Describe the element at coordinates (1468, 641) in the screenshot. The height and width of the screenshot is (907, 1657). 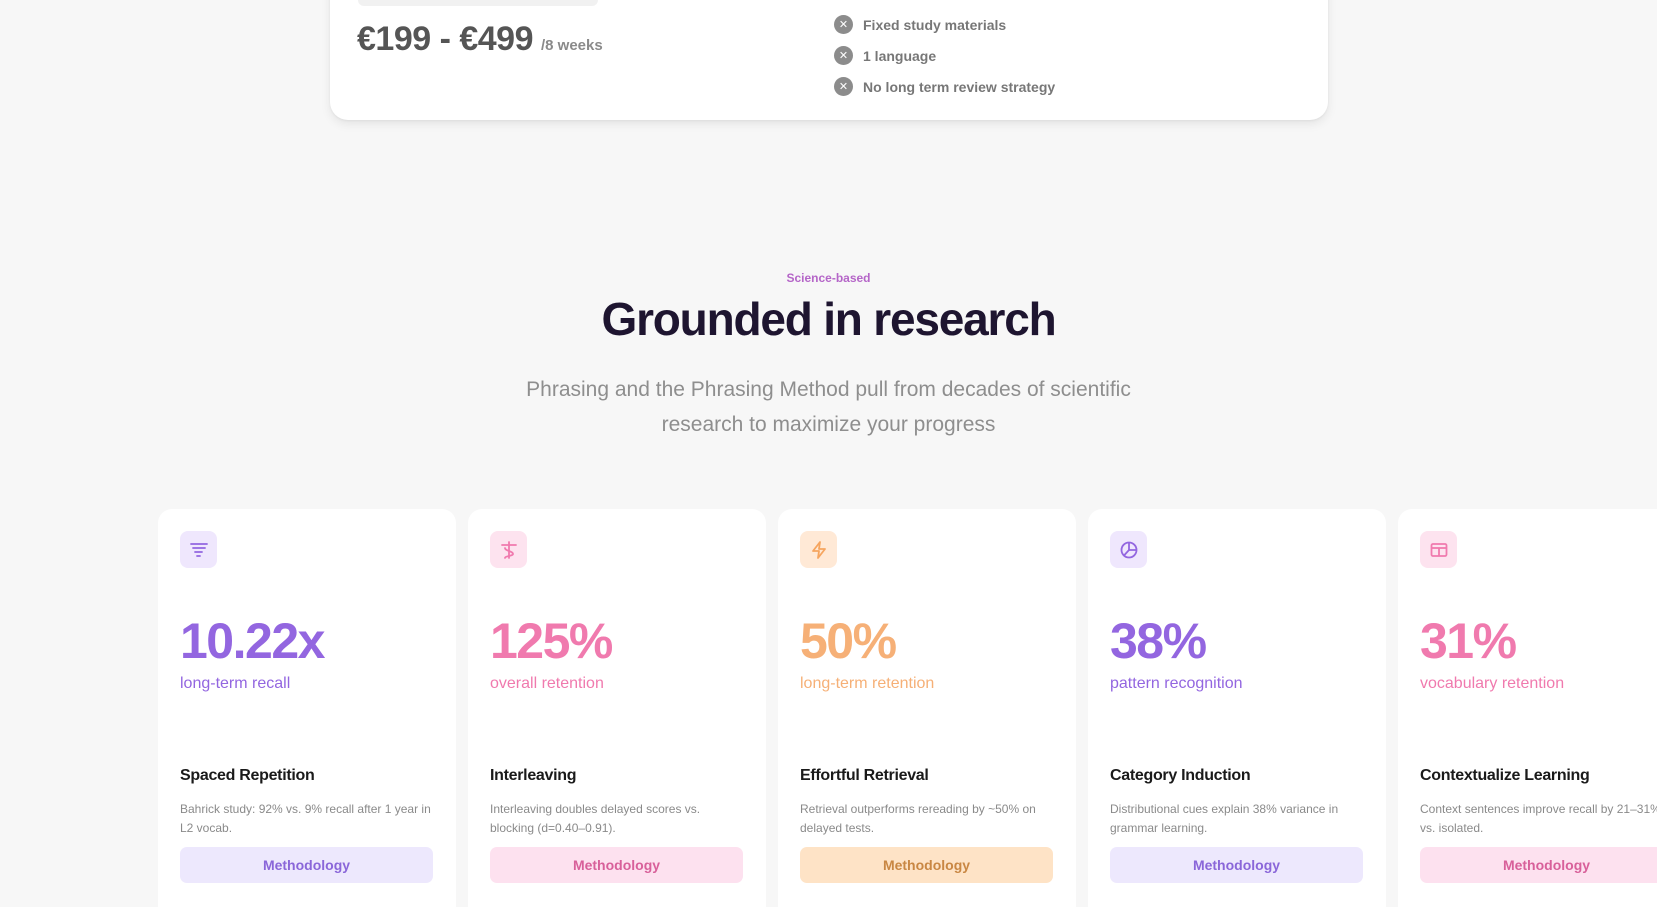
I see `card-stat: 31%` at that location.